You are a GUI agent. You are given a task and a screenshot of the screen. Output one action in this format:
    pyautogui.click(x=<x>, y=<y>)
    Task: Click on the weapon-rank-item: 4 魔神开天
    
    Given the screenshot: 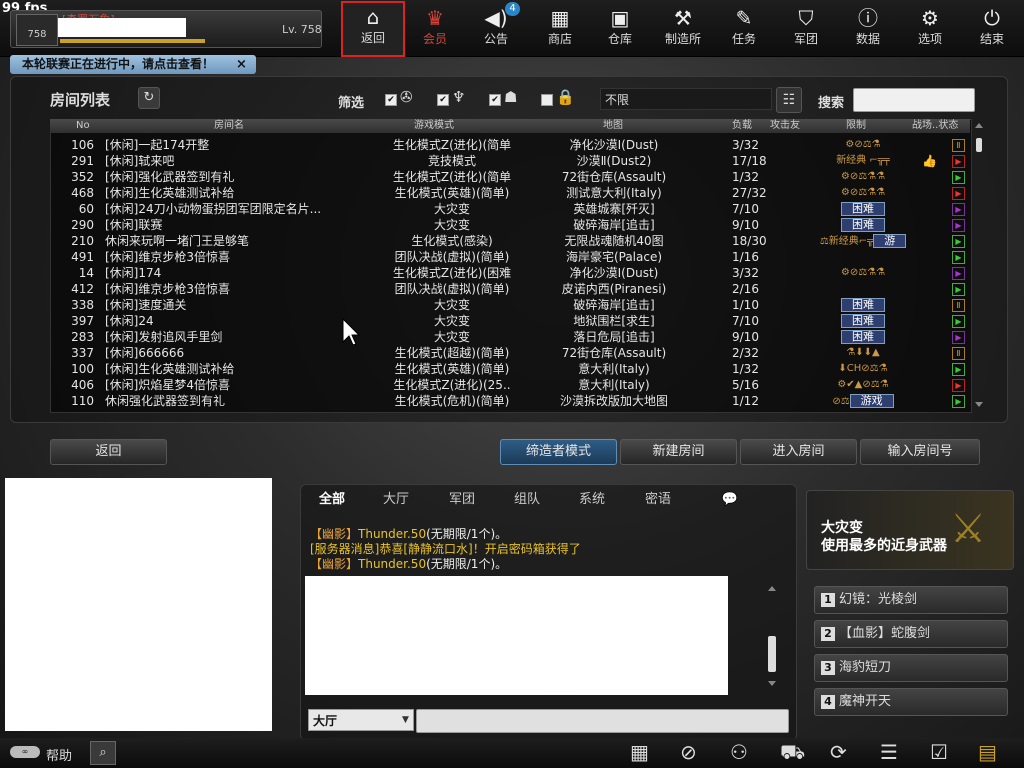 What is the action you would take?
    pyautogui.click(x=911, y=702)
    